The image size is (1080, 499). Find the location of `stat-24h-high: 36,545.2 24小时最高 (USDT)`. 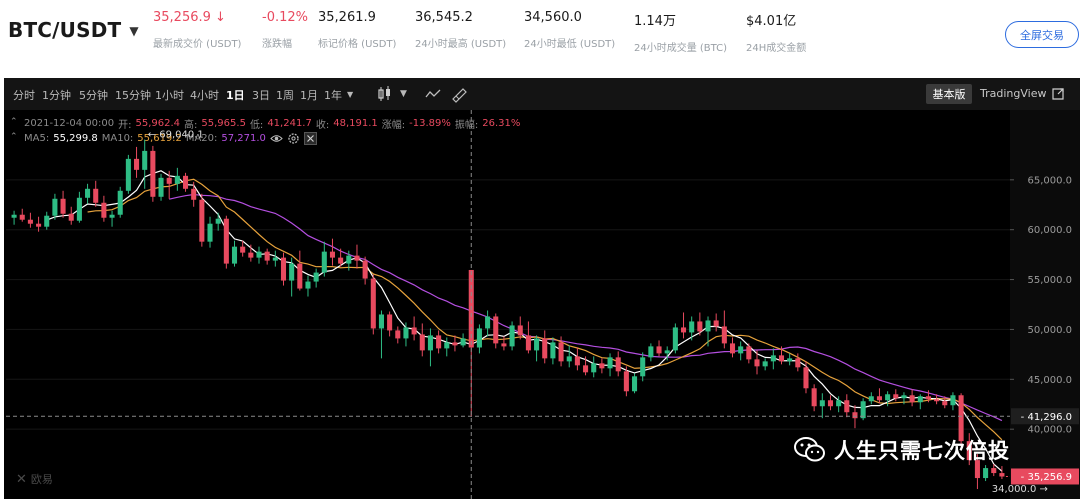

stat-24h-high: 36,545.2 24小时最高 (USDT) is located at coordinates (460, 30).